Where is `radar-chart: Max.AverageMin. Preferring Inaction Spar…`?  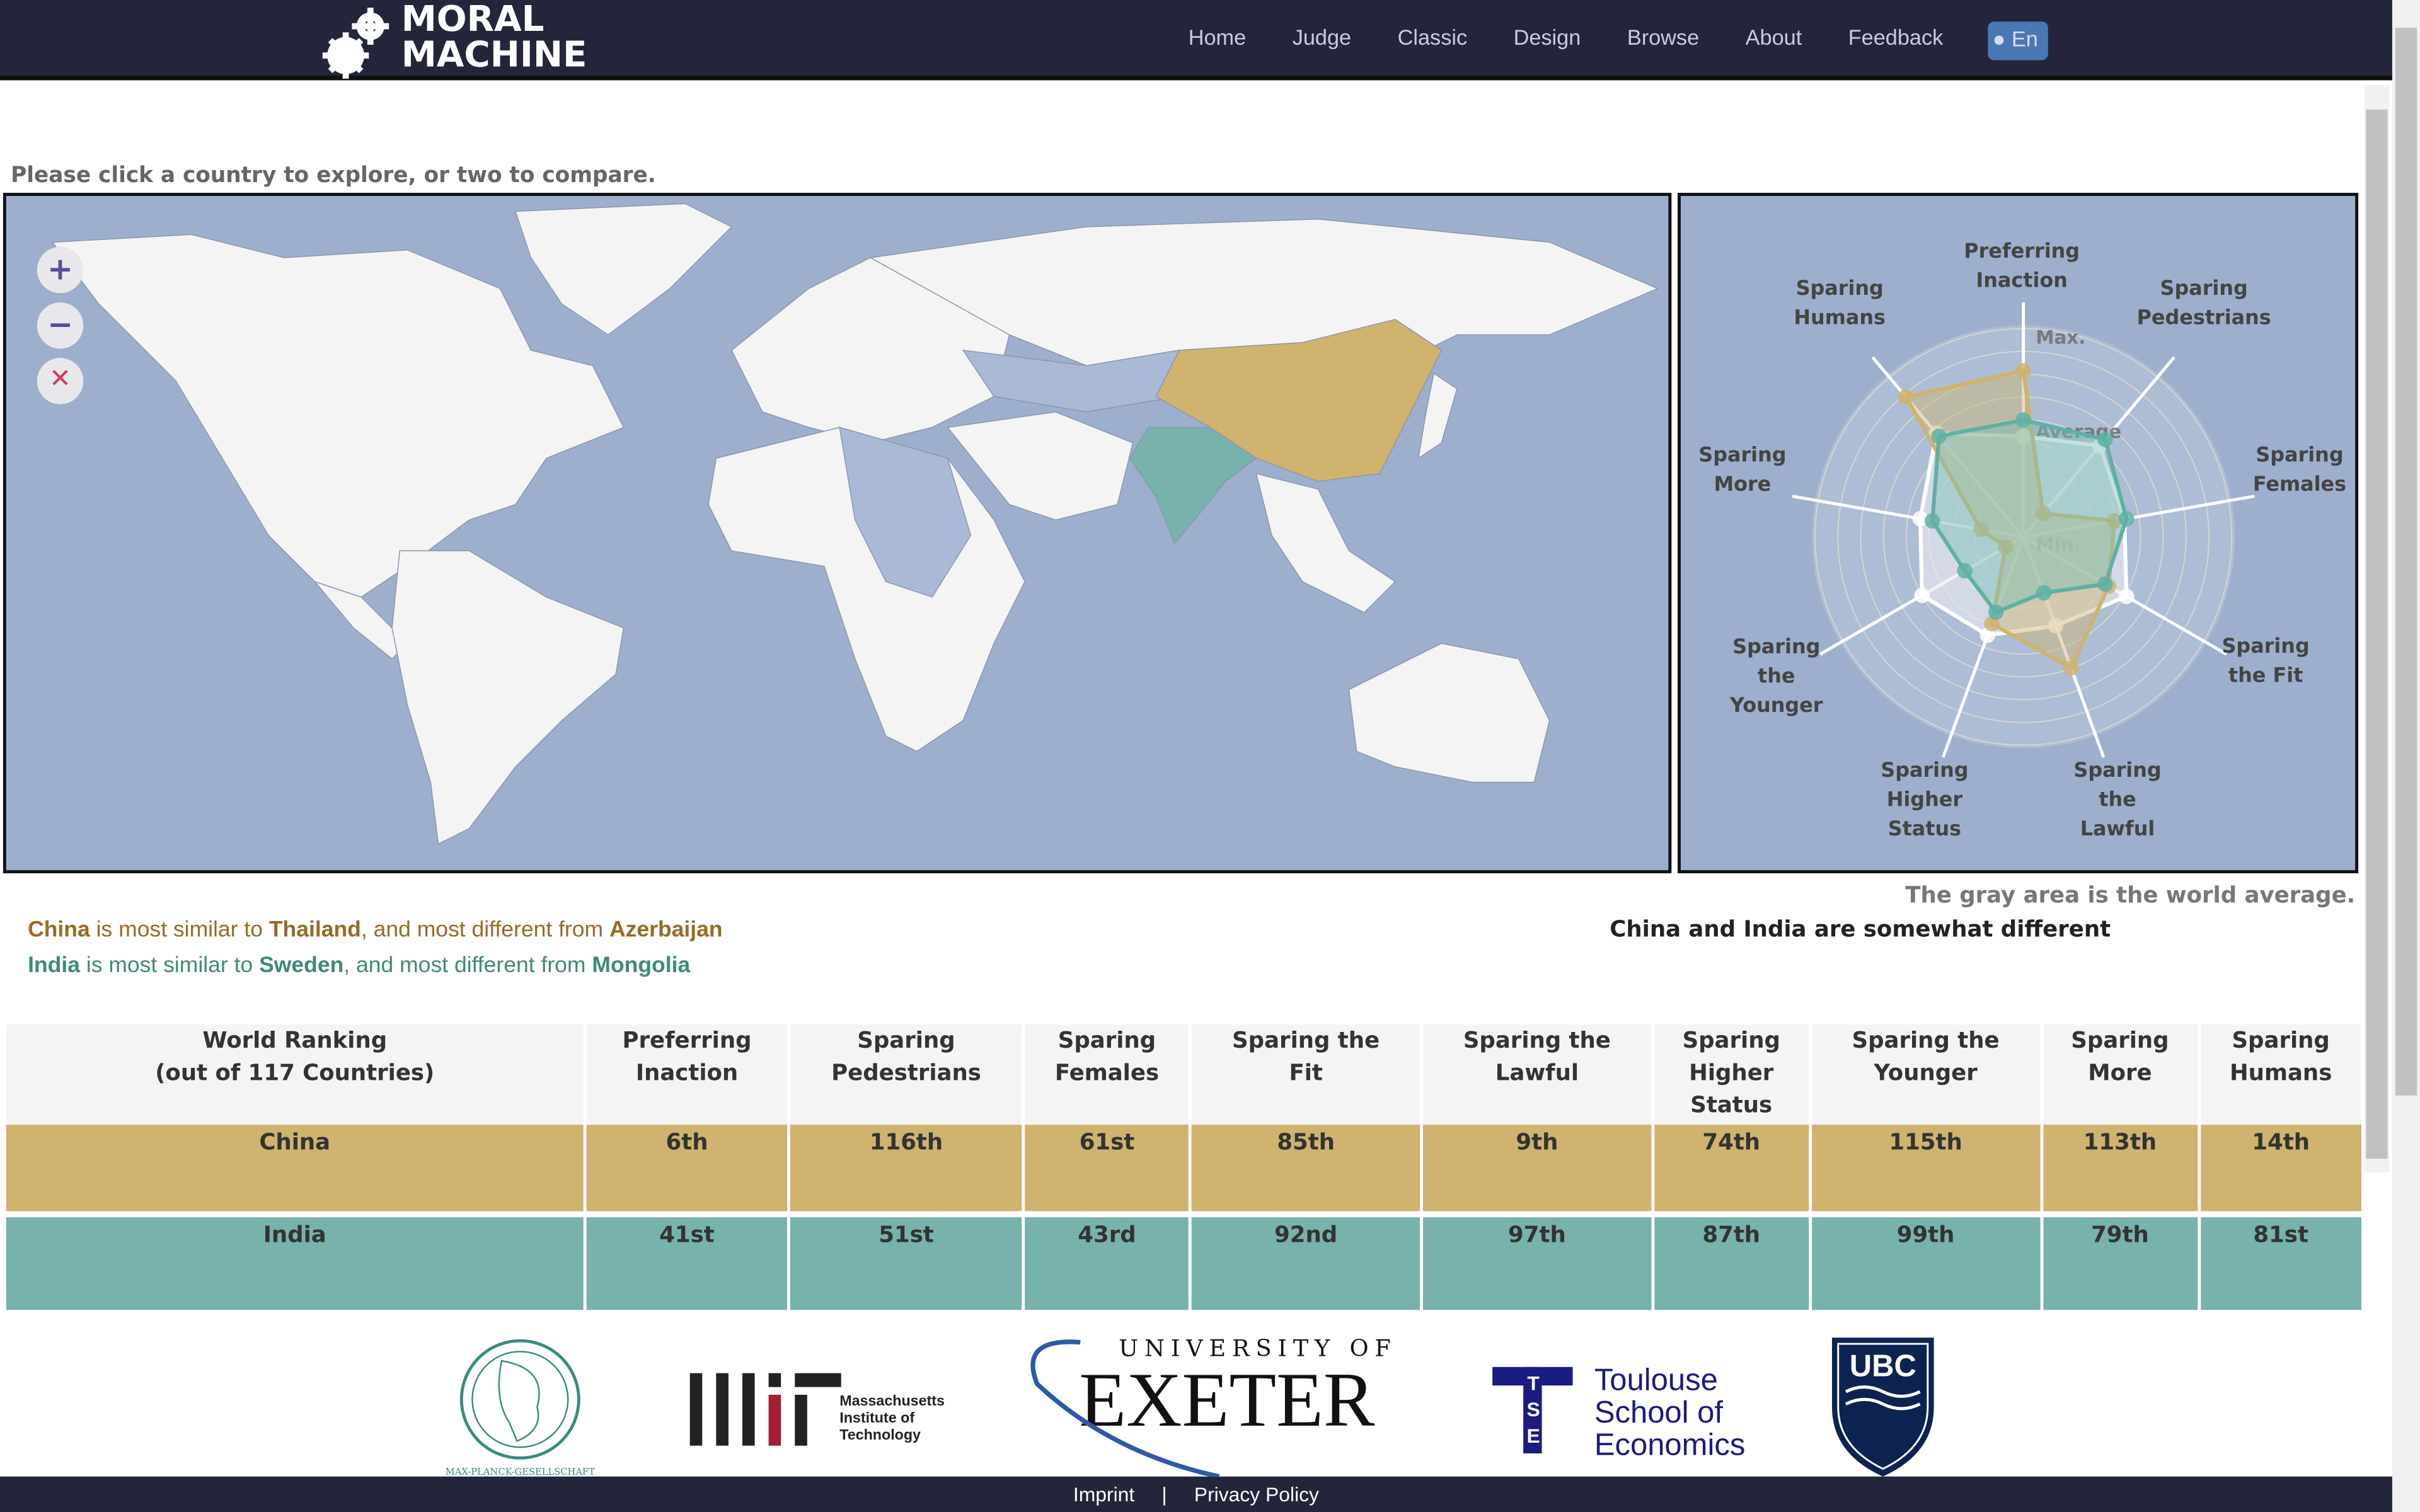
radar-chart: Max.AverageMin. Preferring Inaction Spar… is located at coordinates (2019, 533).